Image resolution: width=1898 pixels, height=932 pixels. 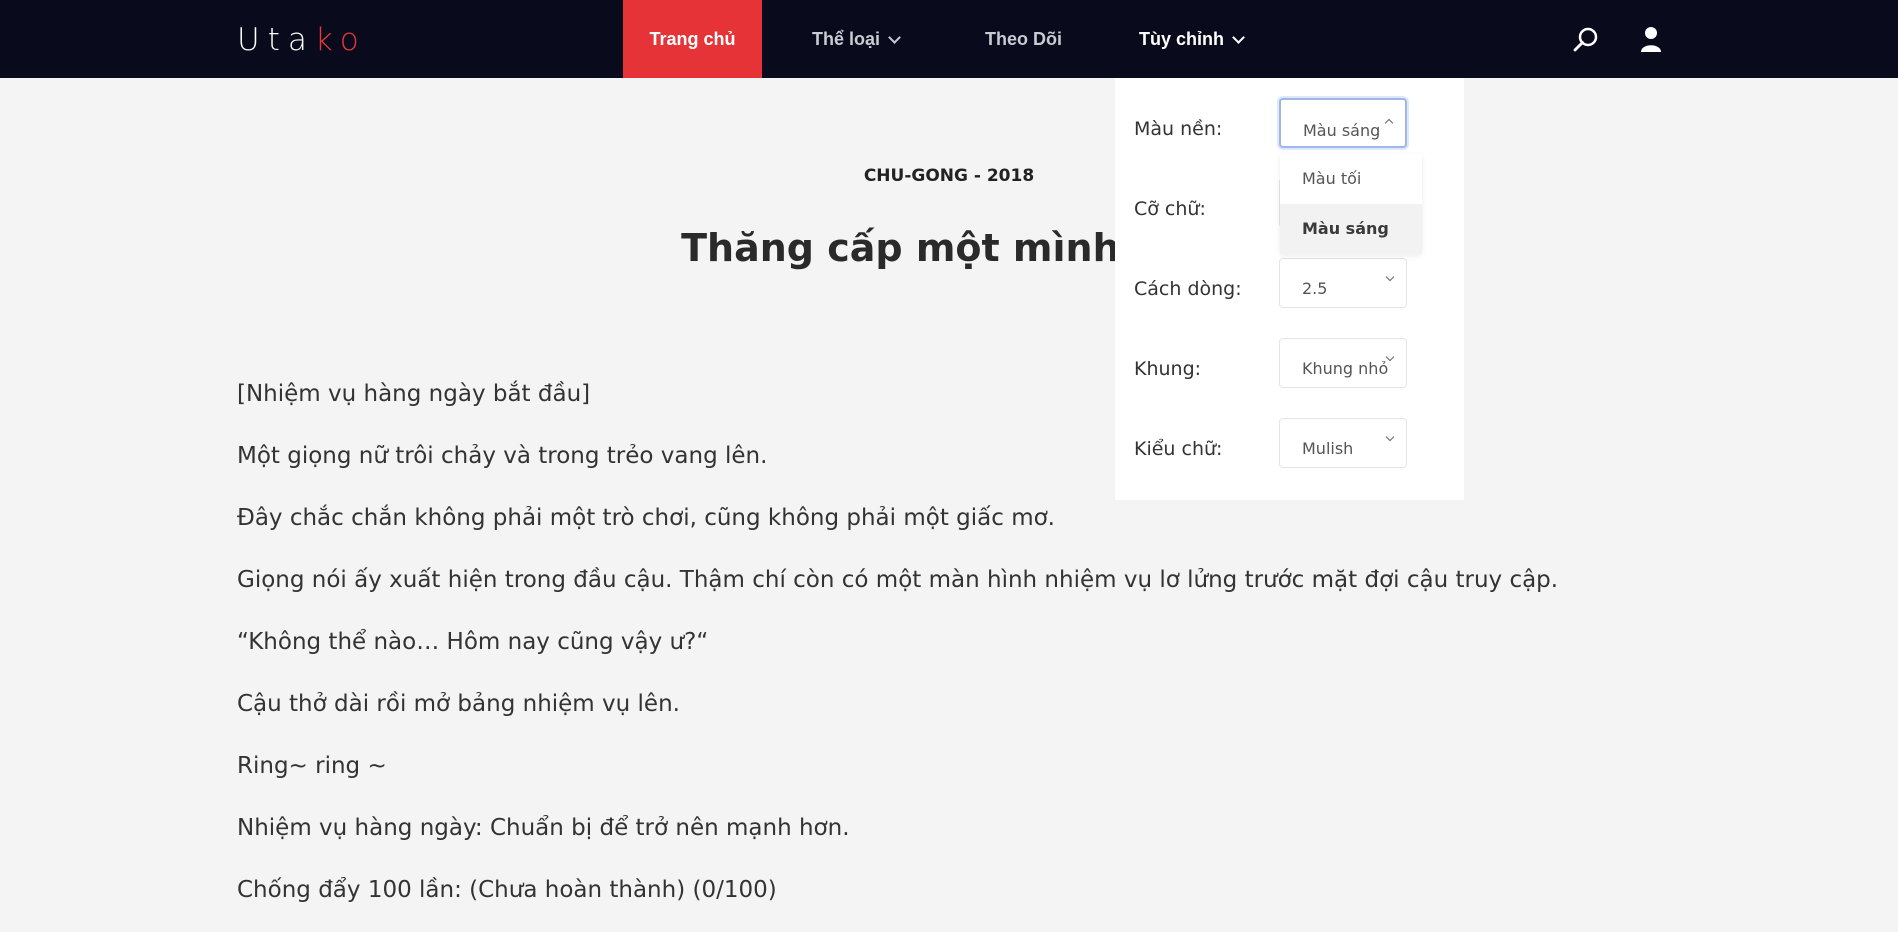 I want to click on nav-home-label: Trang chủ, so click(x=692, y=39).